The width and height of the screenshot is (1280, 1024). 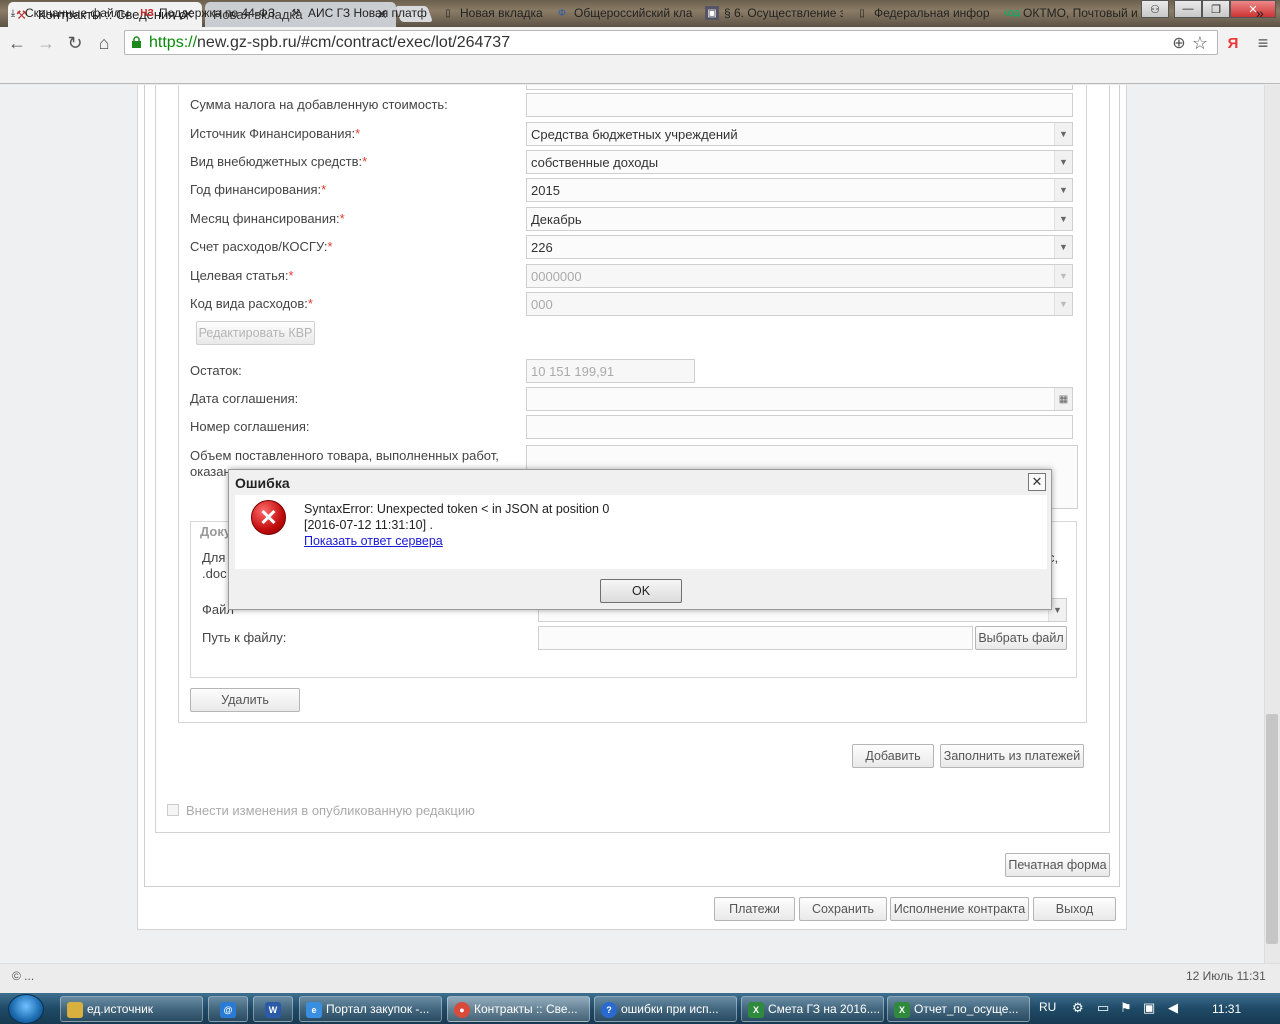 I want to click on yandex-icon: Я, so click(x=1233, y=43).